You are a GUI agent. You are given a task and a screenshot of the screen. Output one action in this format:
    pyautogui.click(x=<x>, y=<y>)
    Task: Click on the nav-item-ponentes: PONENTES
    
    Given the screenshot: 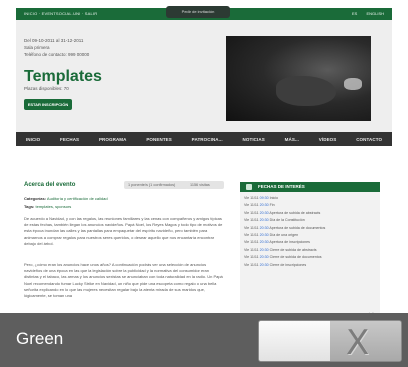 What is the action you would take?
    pyautogui.click(x=159, y=139)
    